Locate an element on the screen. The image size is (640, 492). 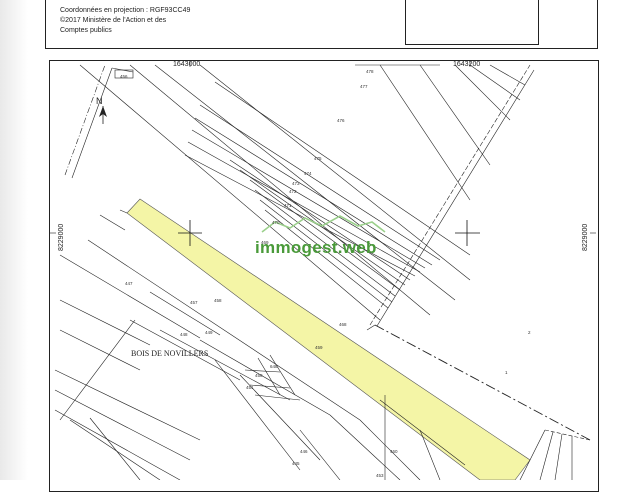
watermark-logo-icon is located at coordinates (323, 224).